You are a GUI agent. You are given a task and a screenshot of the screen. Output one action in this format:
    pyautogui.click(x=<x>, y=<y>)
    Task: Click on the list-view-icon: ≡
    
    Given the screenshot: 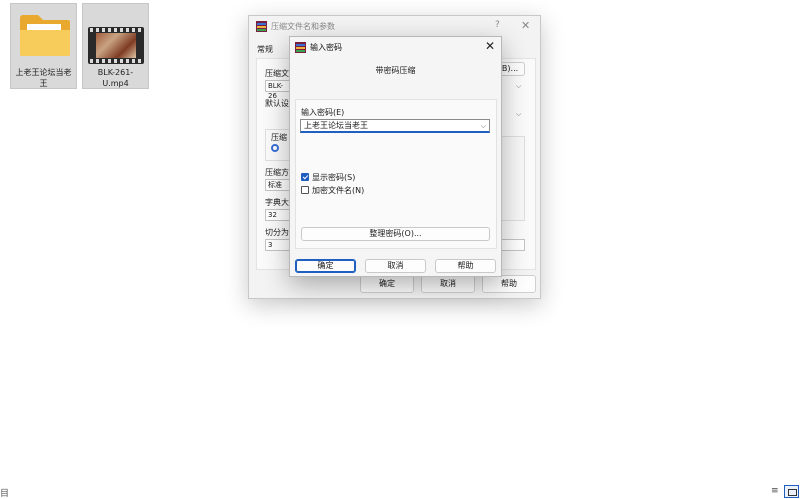 What is the action you would take?
    pyautogui.click(x=775, y=491)
    